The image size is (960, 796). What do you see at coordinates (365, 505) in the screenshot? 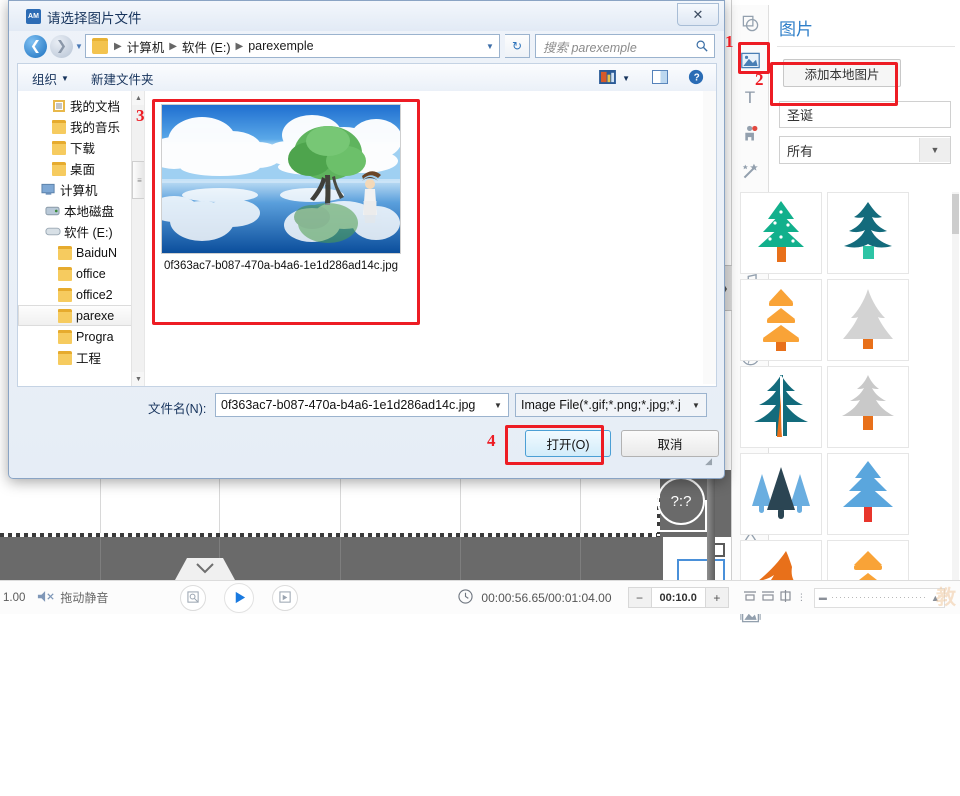
I see `timeline-ruler` at bounding box center [365, 505].